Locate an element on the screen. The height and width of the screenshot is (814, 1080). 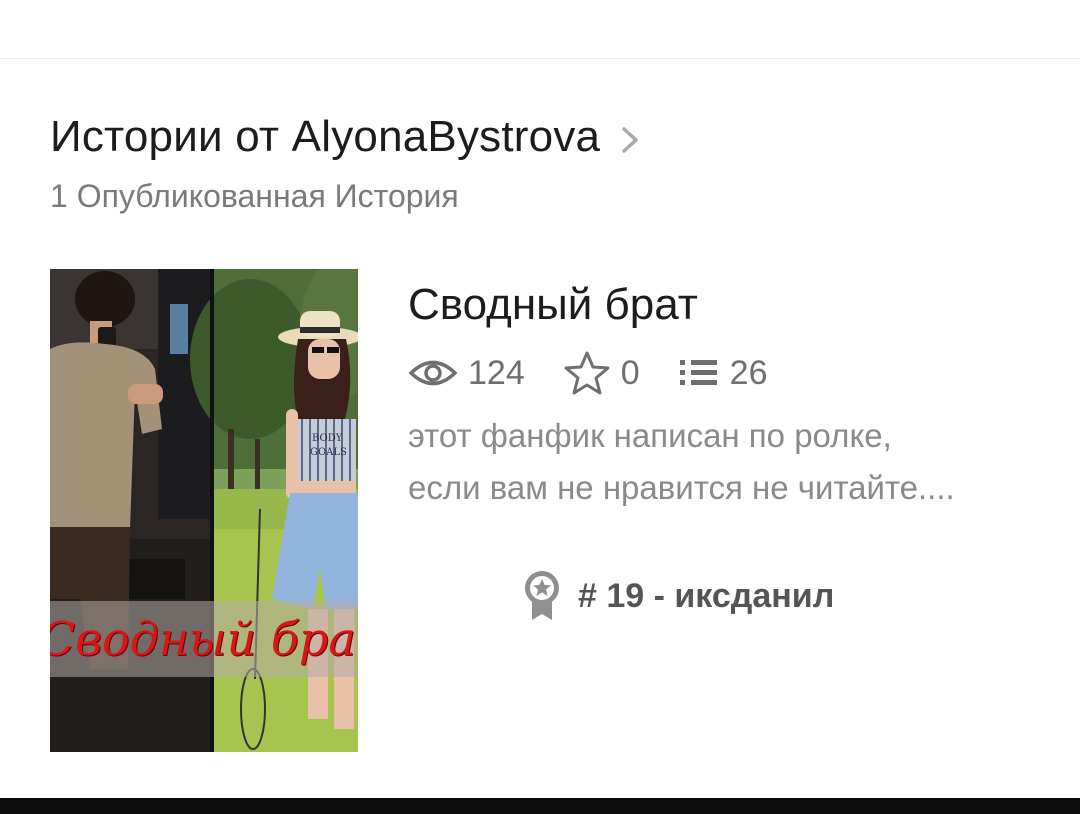
chevron-right-icon is located at coordinates (630, 140).